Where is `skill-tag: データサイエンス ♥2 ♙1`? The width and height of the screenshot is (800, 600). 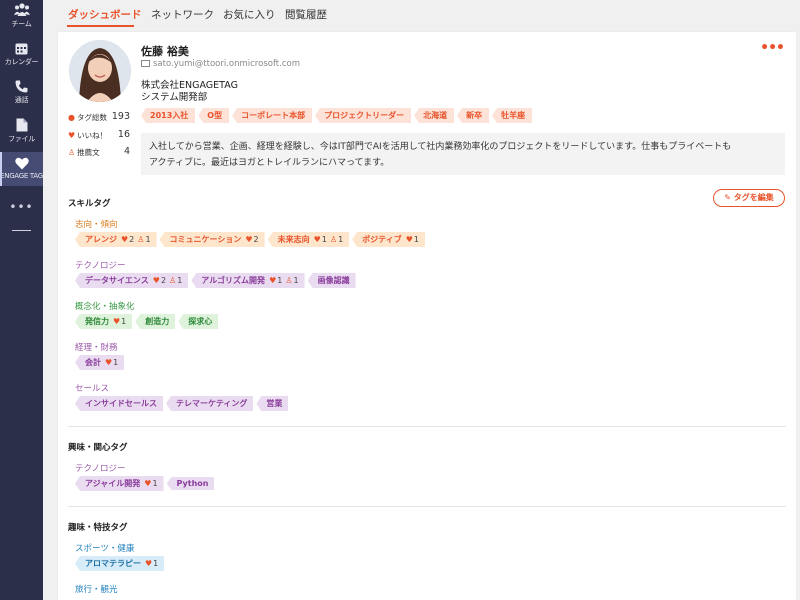 skill-tag: データサイエンス ♥2 ♙1 is located at coordinates (132, 280).